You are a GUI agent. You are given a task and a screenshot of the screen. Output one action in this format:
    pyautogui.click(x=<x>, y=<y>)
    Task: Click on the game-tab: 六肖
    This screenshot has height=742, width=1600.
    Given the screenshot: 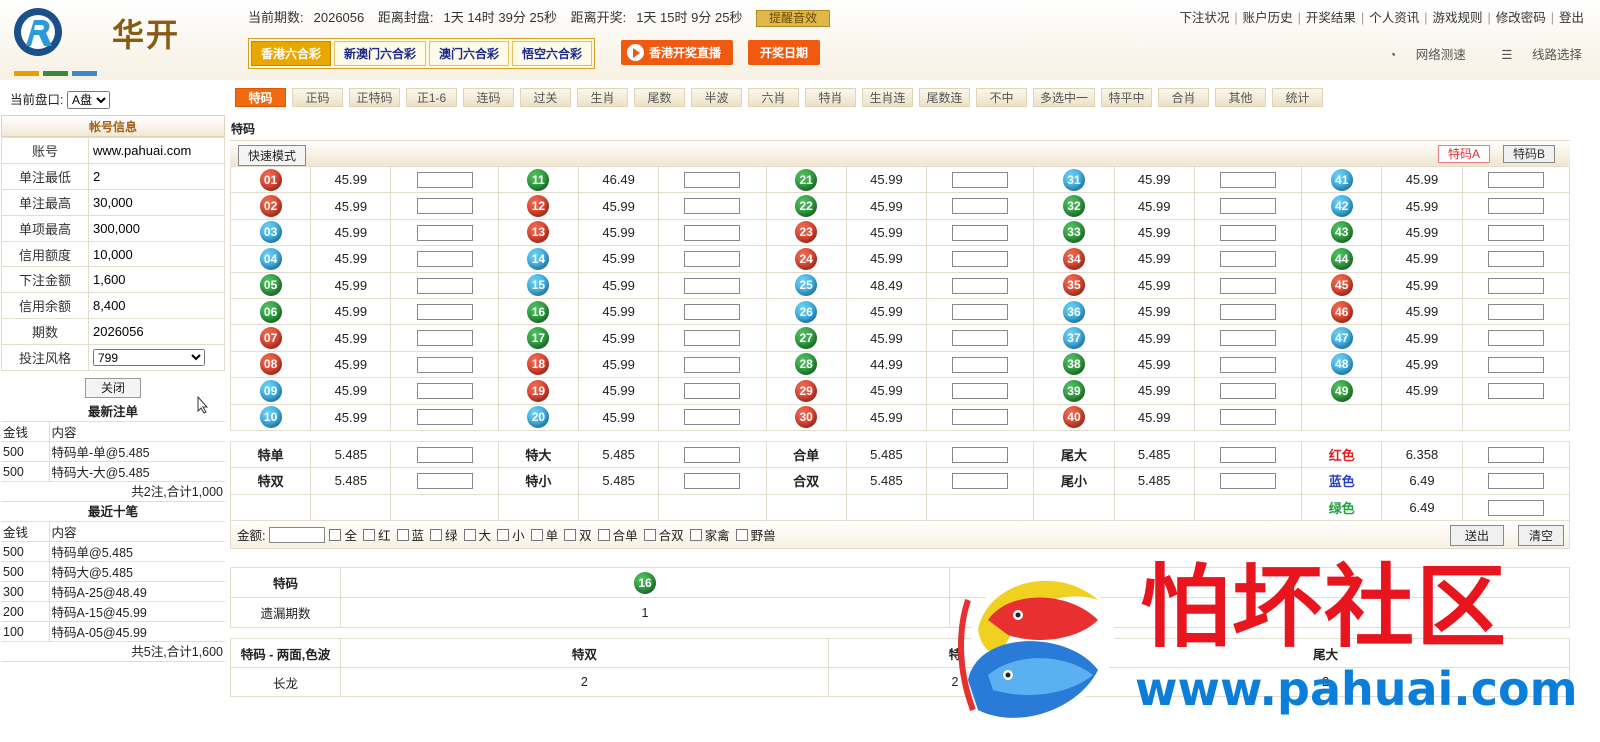 What is the action you would take?
    pyautogui.click(x=773, y=97)
    